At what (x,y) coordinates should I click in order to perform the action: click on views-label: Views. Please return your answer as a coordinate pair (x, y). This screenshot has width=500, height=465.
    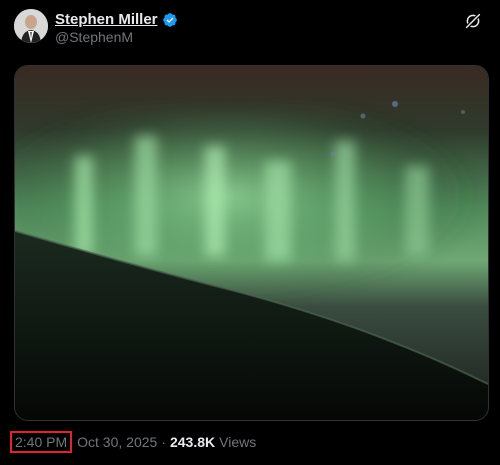
    Looking at the image, I should click on (238, 442).